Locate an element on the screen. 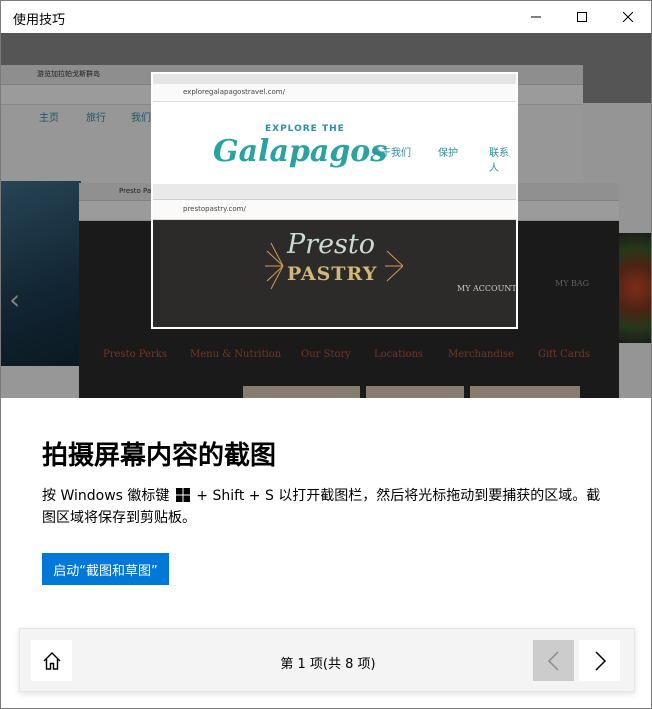  minimize-icon is located at coordinates (536, 17).